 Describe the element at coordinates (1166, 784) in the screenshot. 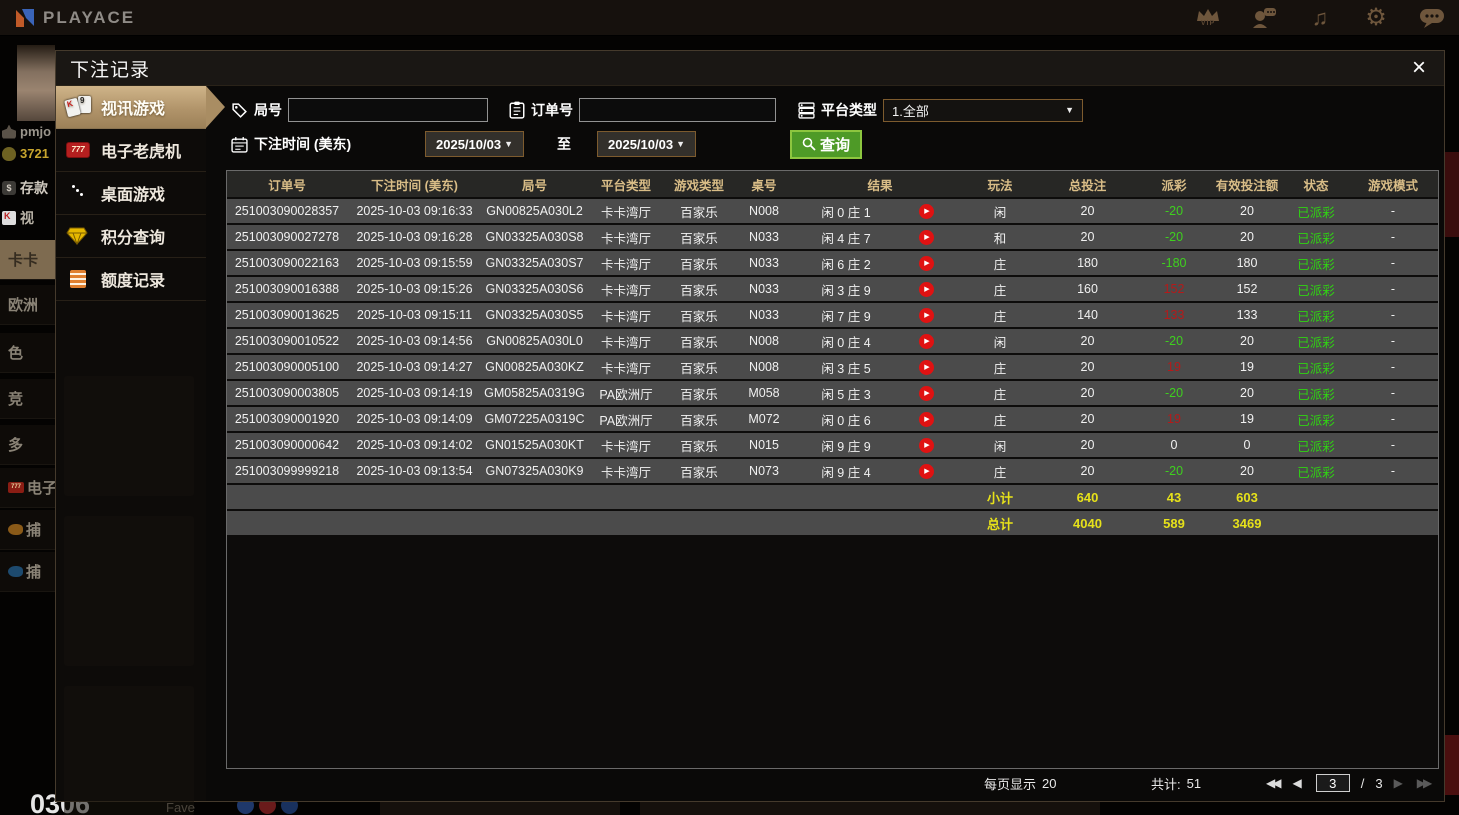

I see `total-count-label: 共计:` at that location.